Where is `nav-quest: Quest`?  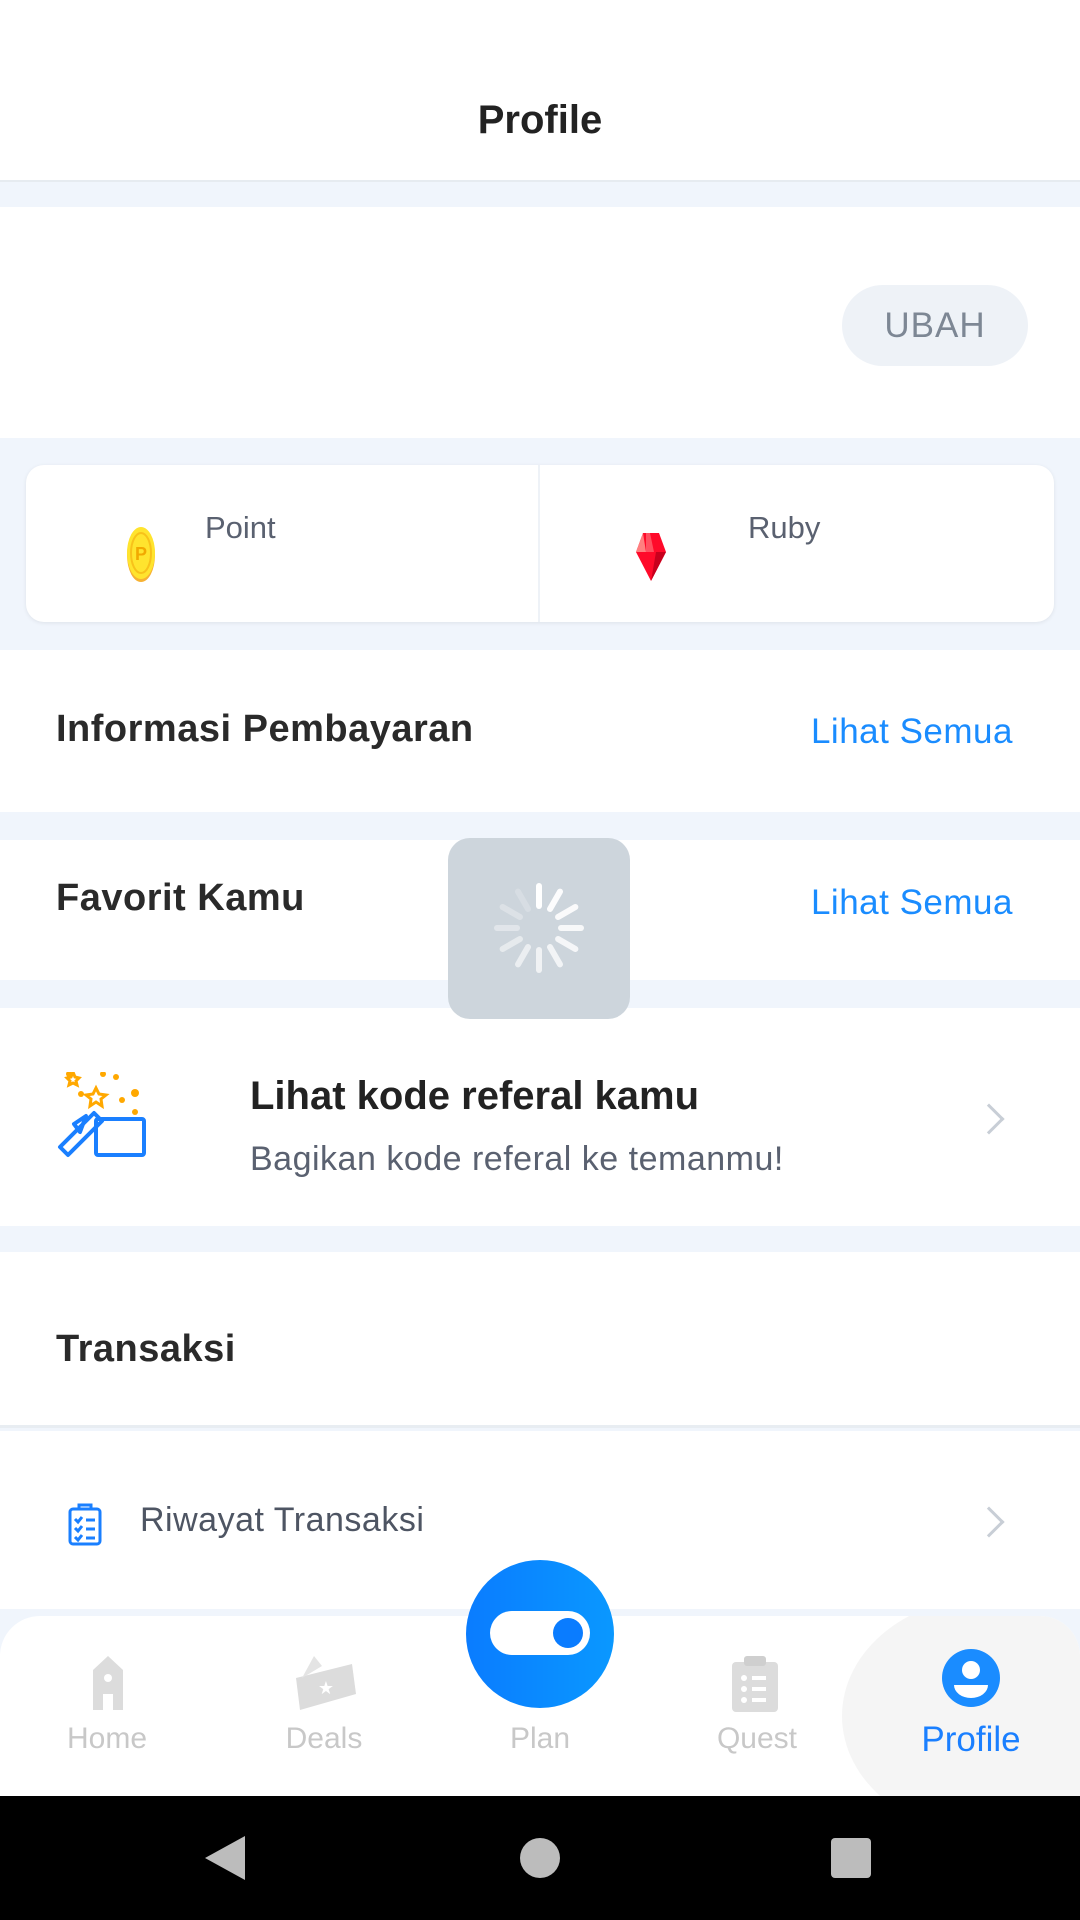
nav-quest: Quest is located at coordinates (757, 1706).